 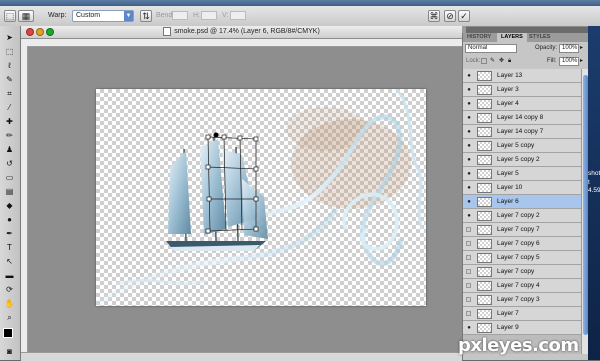 I want to click on blend-mode-select: Normal, so click(x=491, y=48).